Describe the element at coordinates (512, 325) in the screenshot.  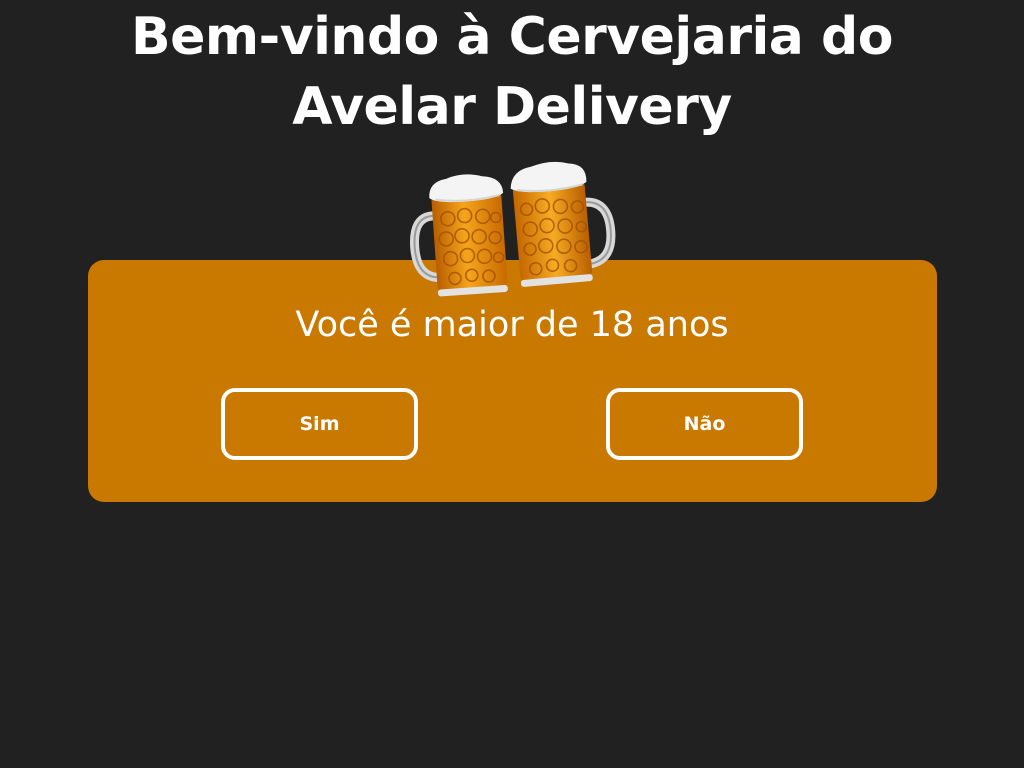
I see `age-question: Você é maior de 18 anos` at that location.